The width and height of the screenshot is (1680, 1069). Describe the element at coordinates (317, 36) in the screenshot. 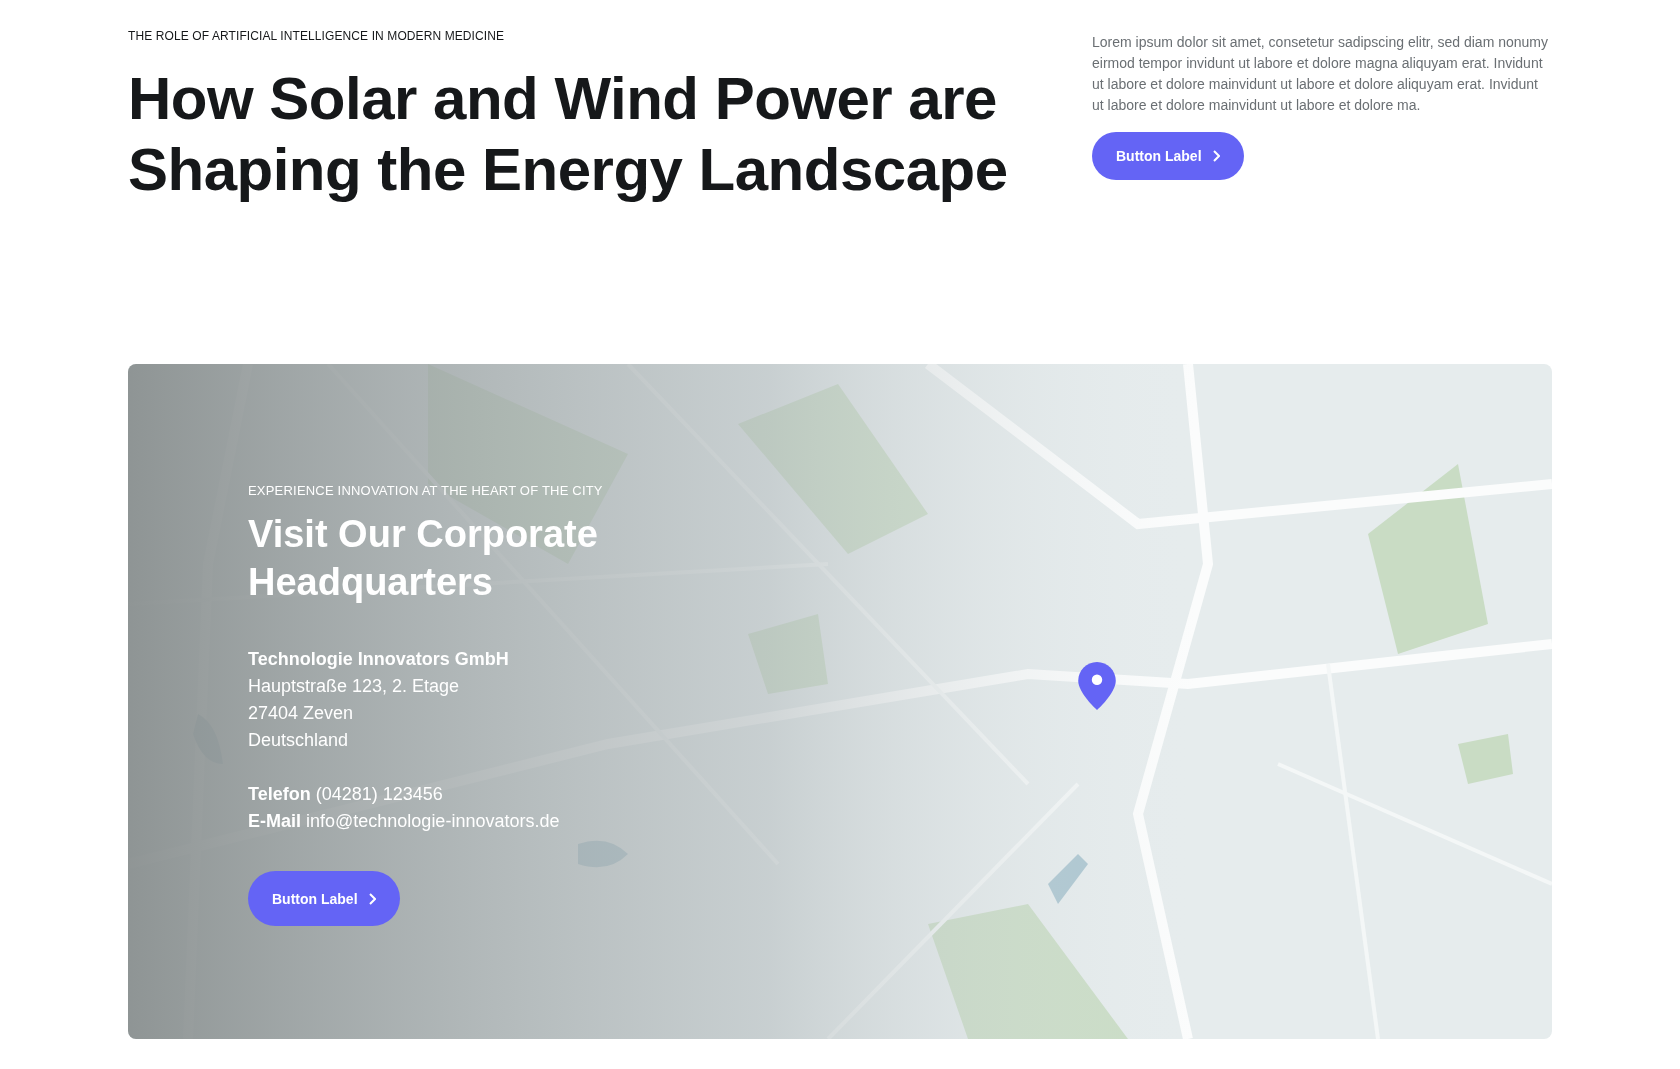

I see `eyebrow-text: THE ROLE OF ARTIFICIAL INTELLIGENCE IN MODERN MEDICINE` at that location.